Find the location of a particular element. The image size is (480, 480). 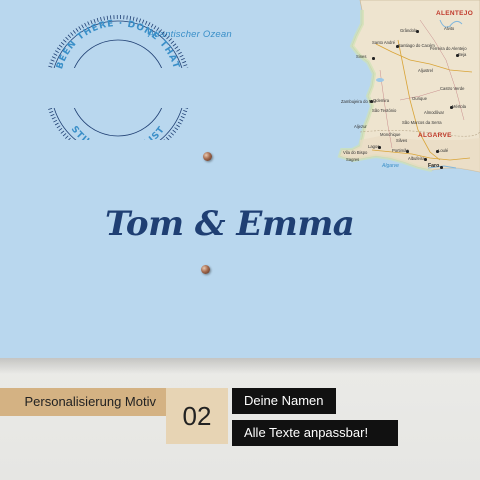

city-label: Mértola is located at coordinates (459, 106).